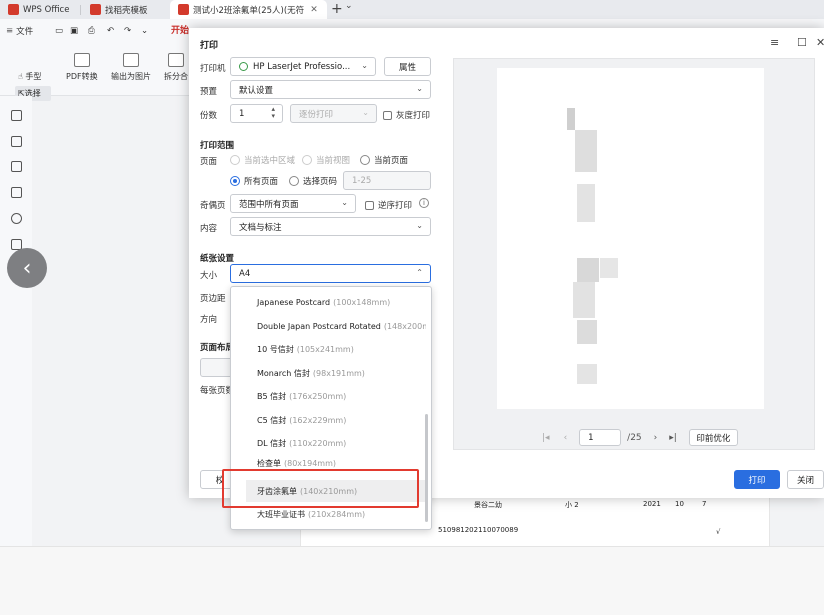  What do you see at coordinates (209, 116) in the screenshot?
I see `copies-label: 份数` at bounding box center [209, 116].